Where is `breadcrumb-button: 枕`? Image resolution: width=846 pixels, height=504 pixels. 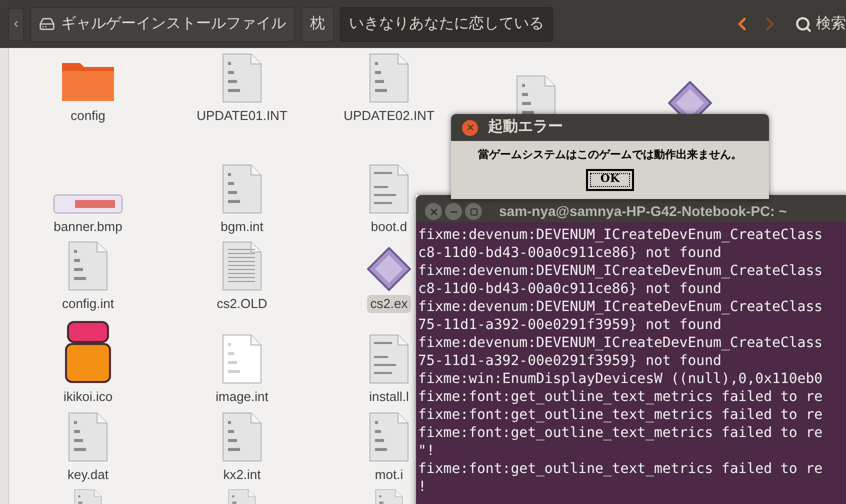 breadcrumb-button: 枕 is located at coordinates (317, 24).